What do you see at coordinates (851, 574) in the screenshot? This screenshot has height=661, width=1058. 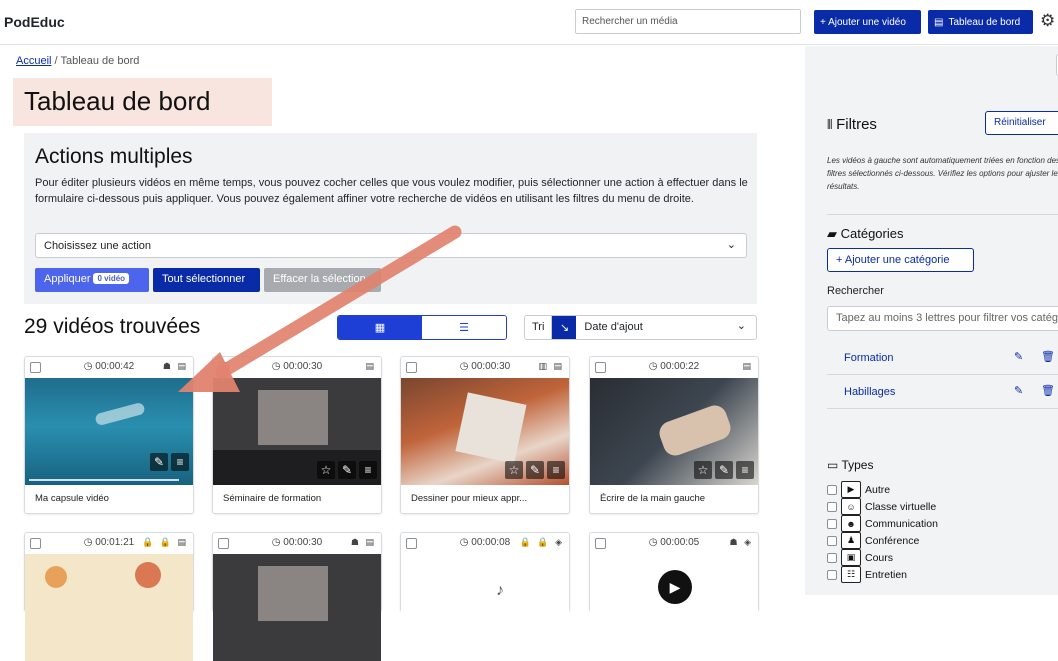 I see `interview-icon: ☷` at bounding box center [851, 574].